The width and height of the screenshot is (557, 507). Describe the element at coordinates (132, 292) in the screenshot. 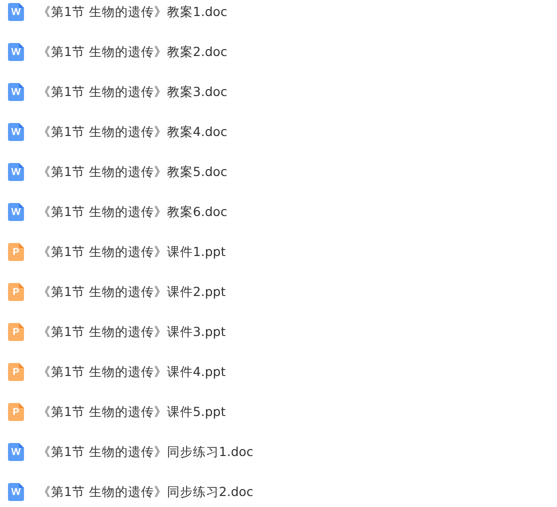

I see `file-name: 《第1节 生物的遗传》课件2.ppt` at that location.